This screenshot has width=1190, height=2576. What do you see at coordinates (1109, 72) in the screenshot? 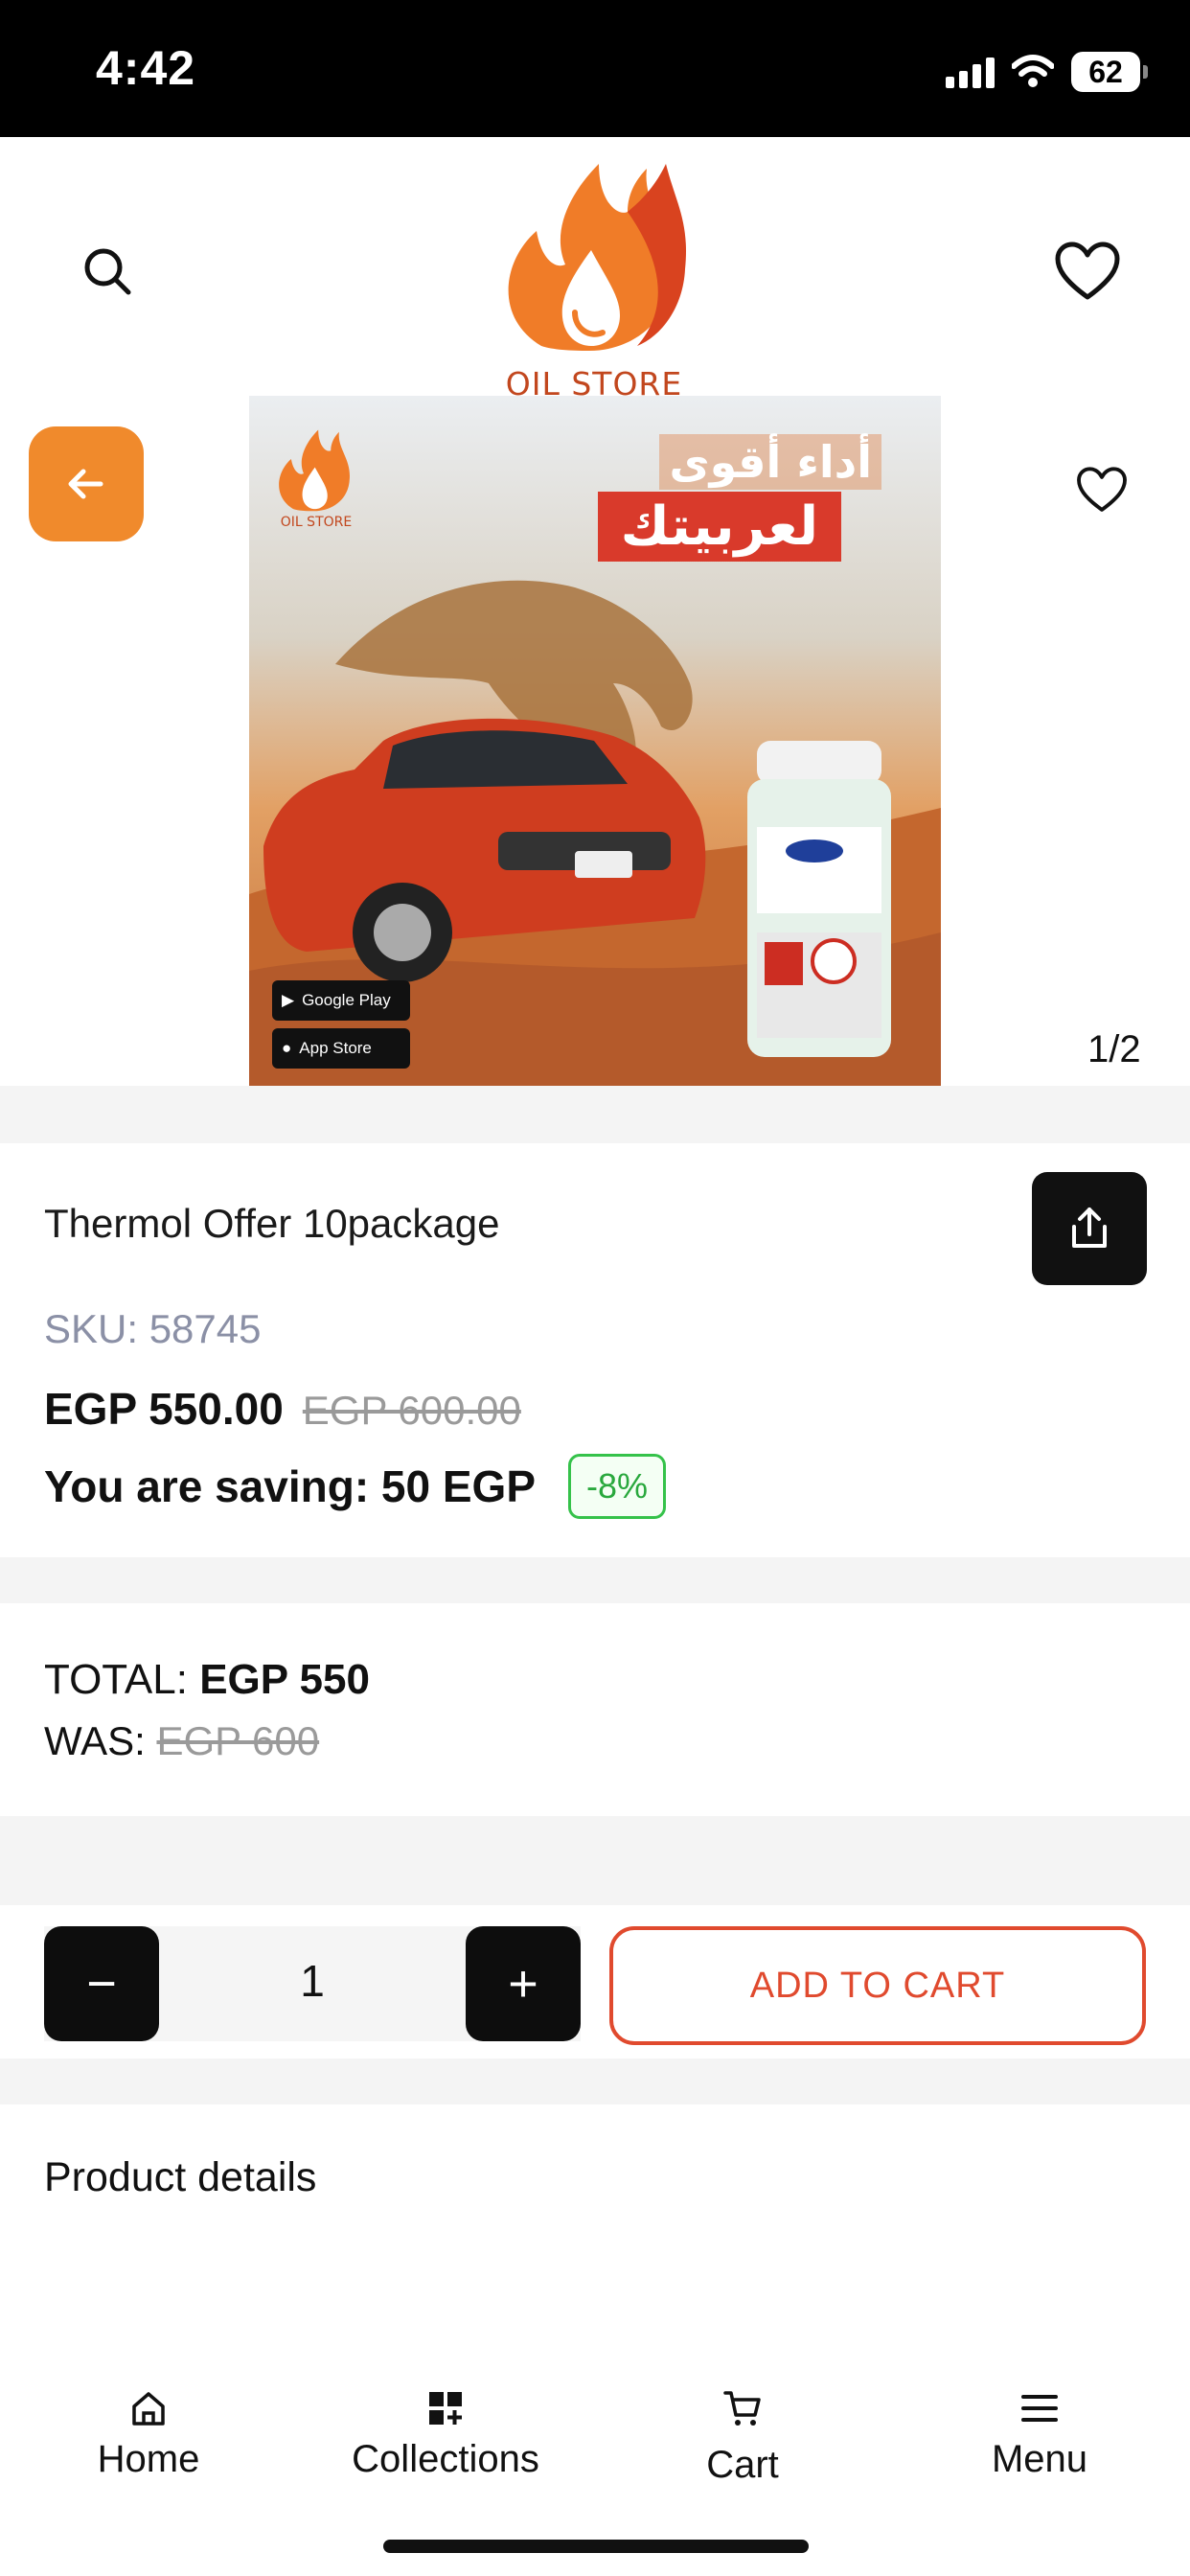
I see `battery-icon: 62` at bounding box center [1109, 72].